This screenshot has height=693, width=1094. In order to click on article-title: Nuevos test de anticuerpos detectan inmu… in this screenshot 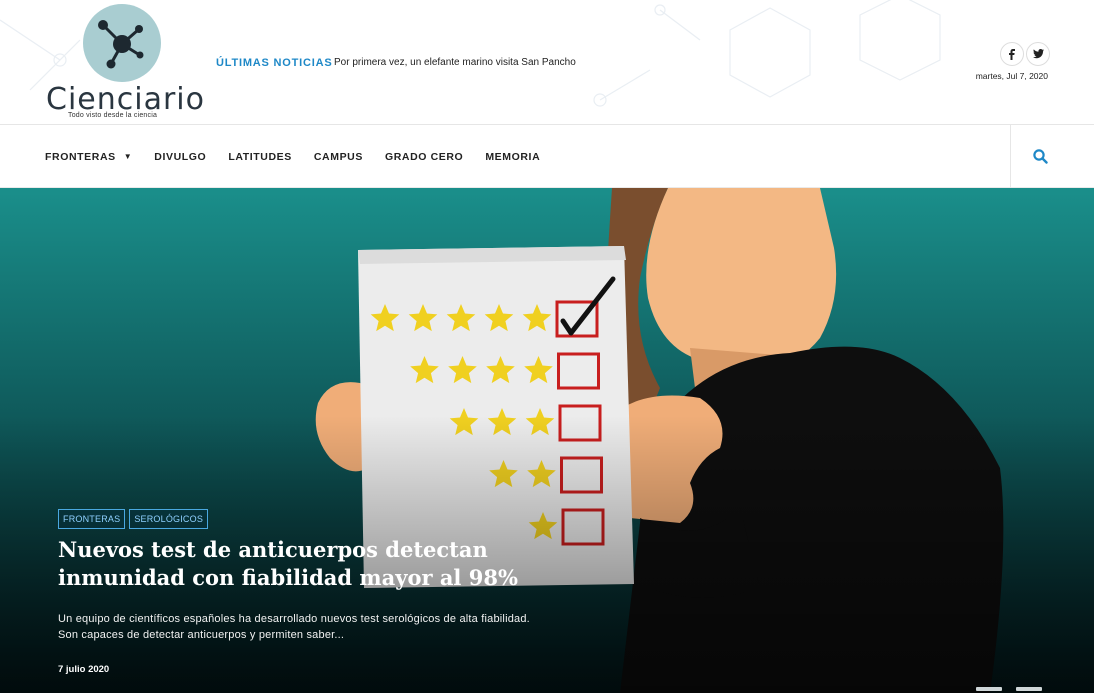, I will do `click(298, 564)`.